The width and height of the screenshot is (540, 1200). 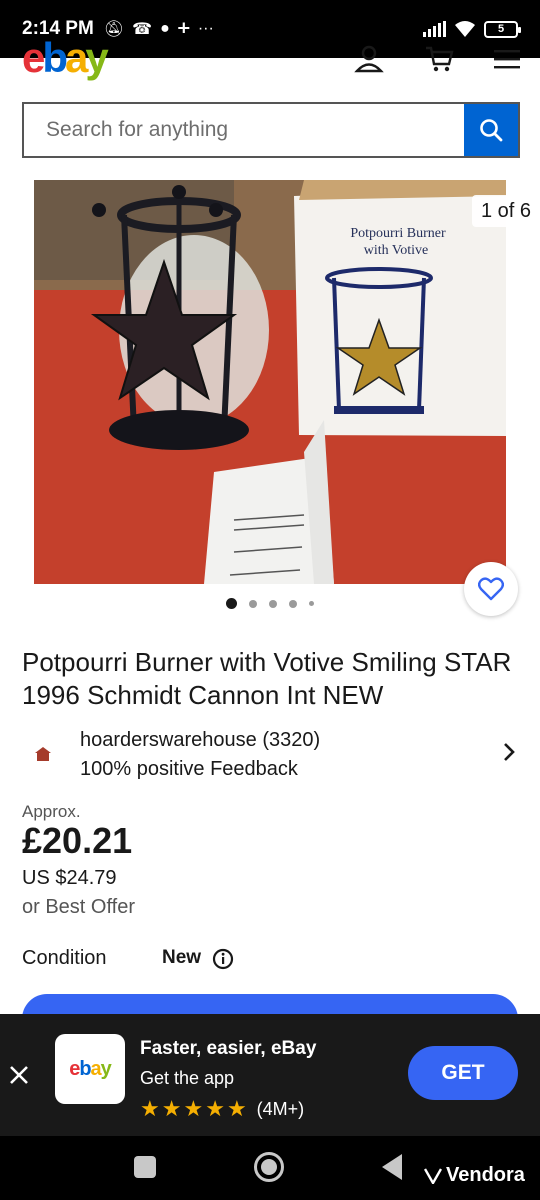 What do you see at coordinates (69, 878) in the screenshot?
I see `price-usd: US $24.79` at bounding box center [69, 878].